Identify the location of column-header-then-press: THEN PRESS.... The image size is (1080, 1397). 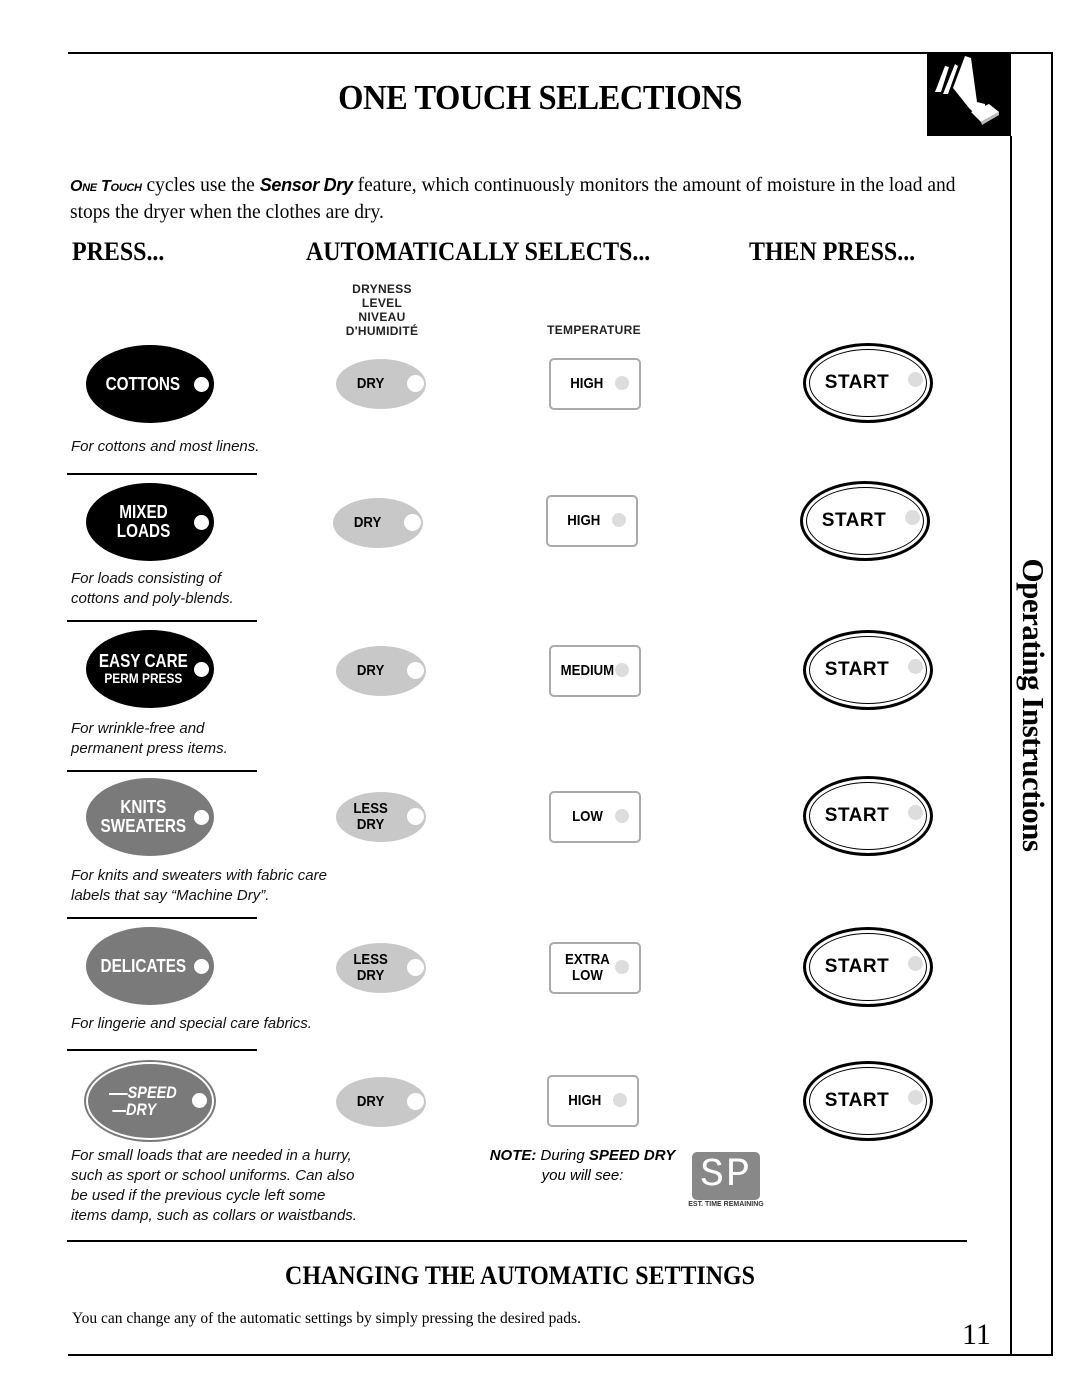
(832, 251).